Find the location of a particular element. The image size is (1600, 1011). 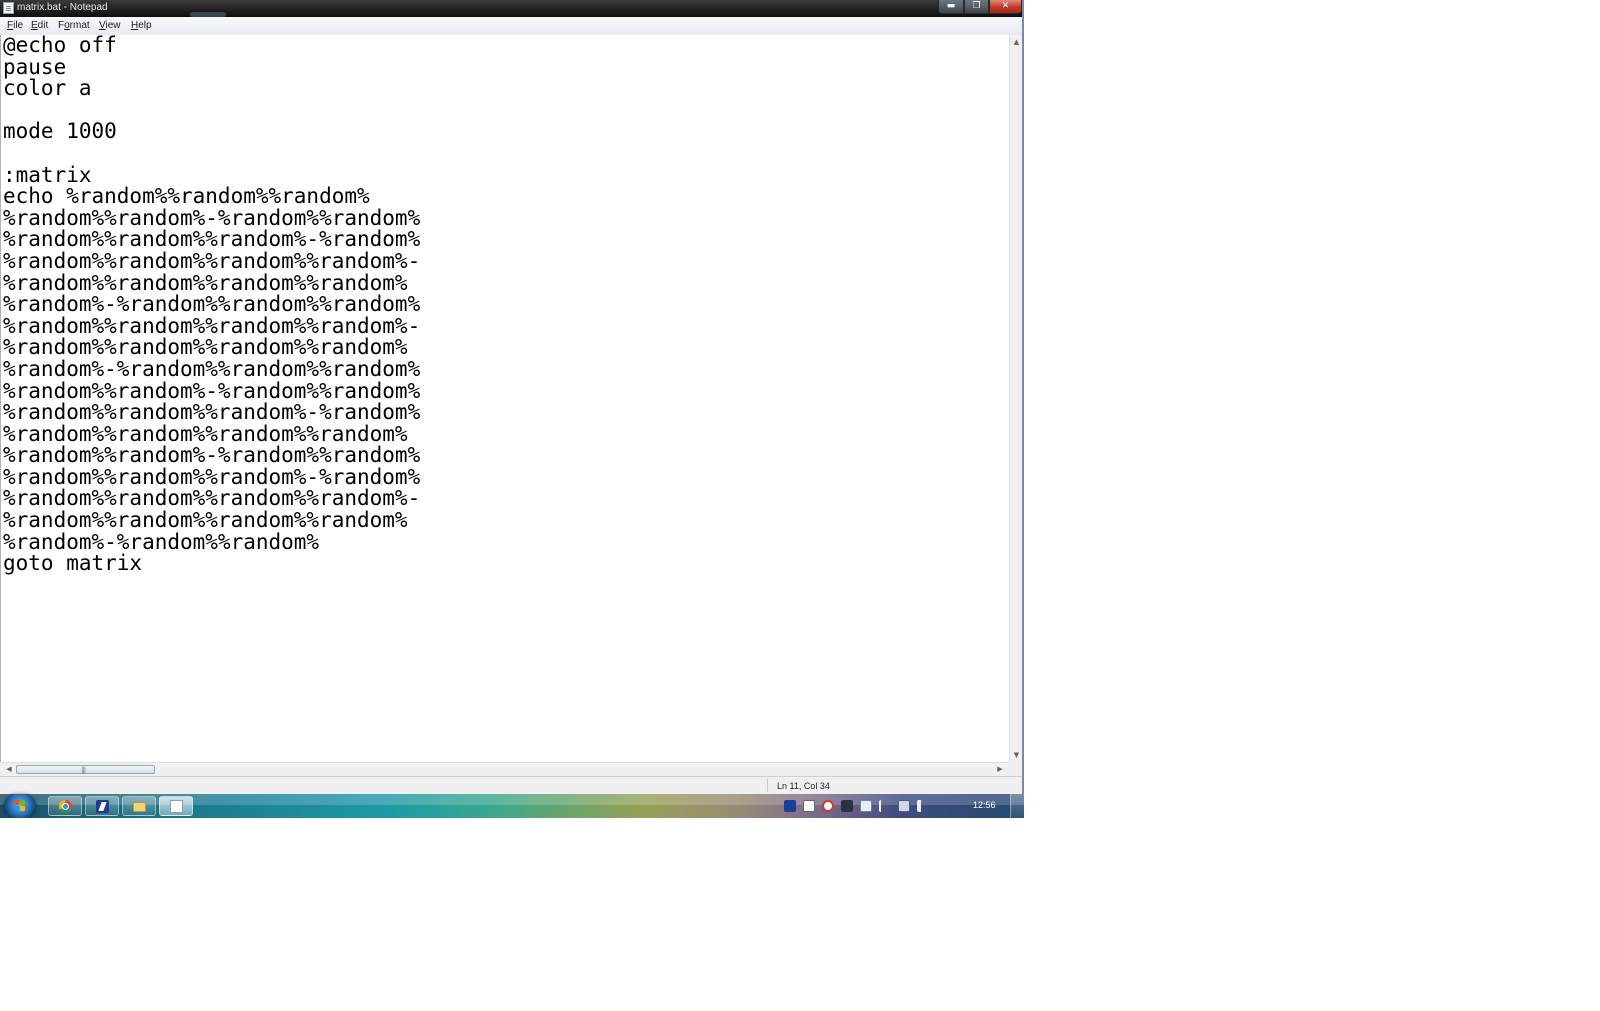

grid-app-icon is located at coordinates (809, 806).